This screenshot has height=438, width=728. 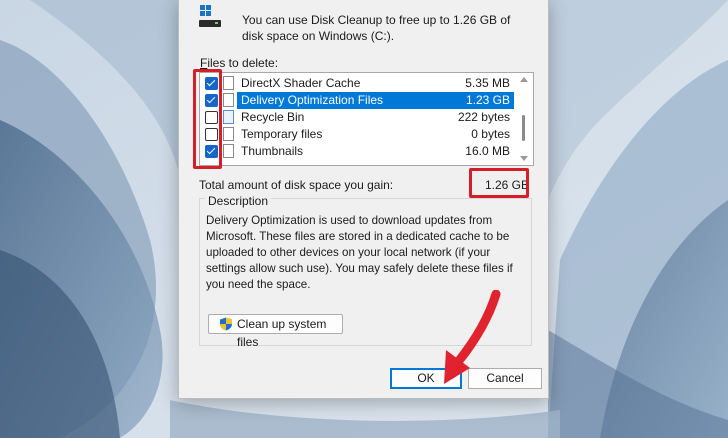 What do you see at coordinates (524, 158) in the screenshot?
I see `scroll-down-icon` at bounding box center [524, 158].